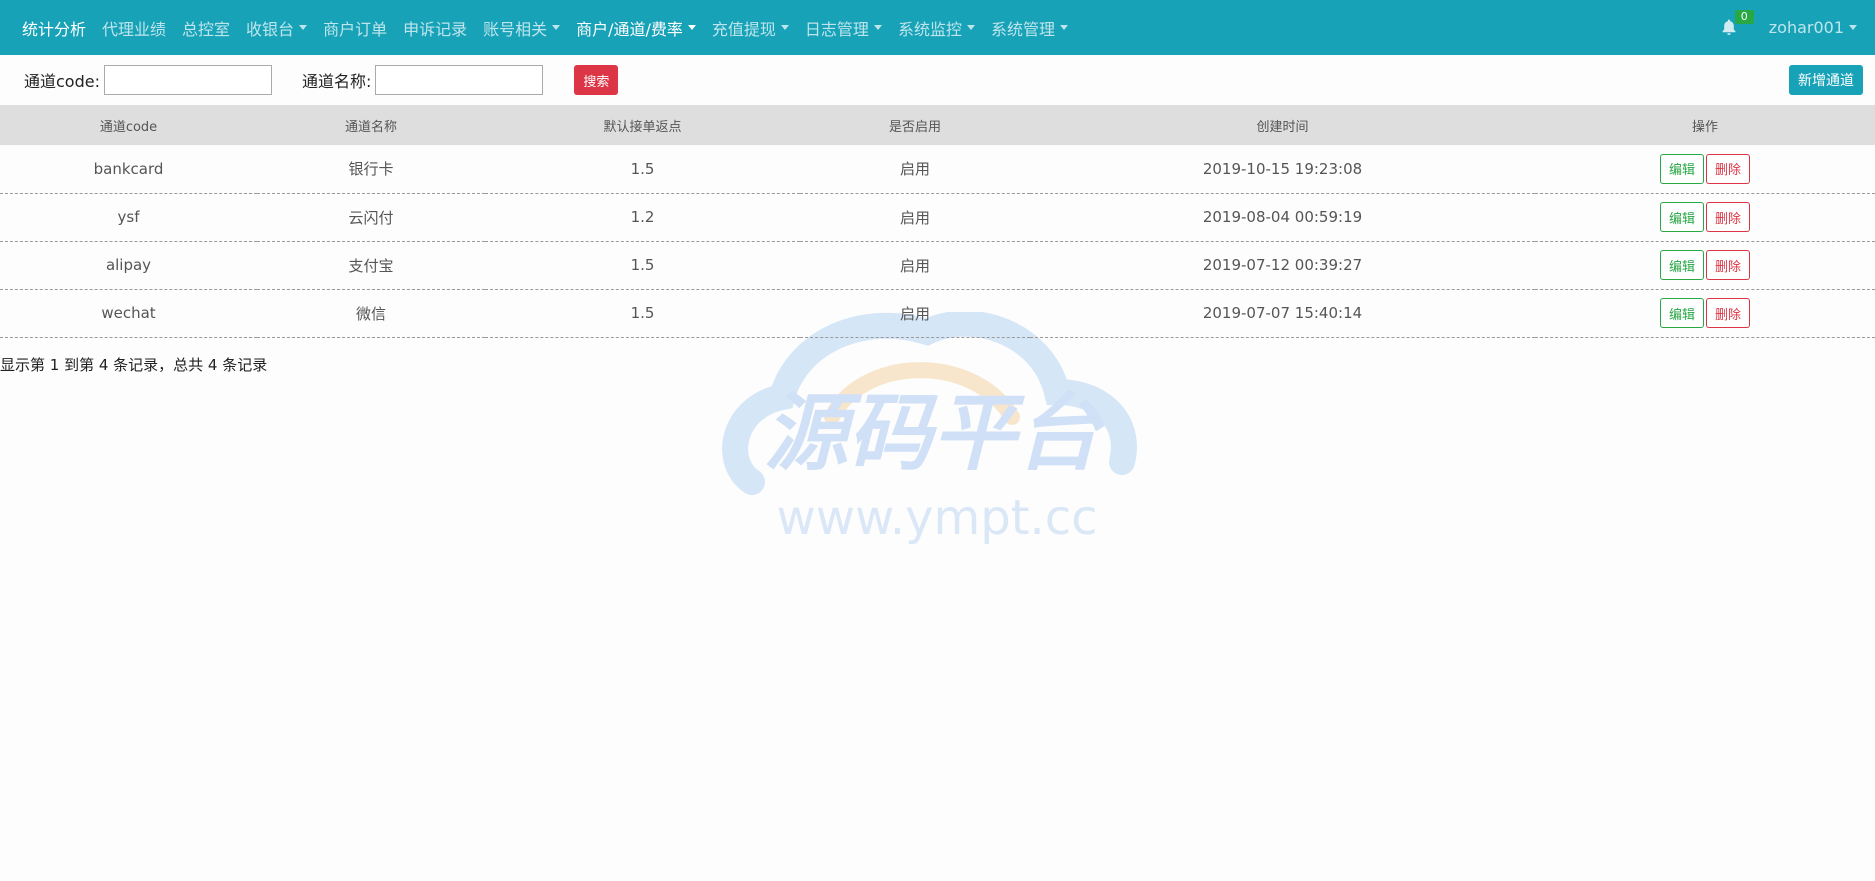  I want to click on created-time-cell: 2019-10-15 19:23:08, so click(1282, 168).